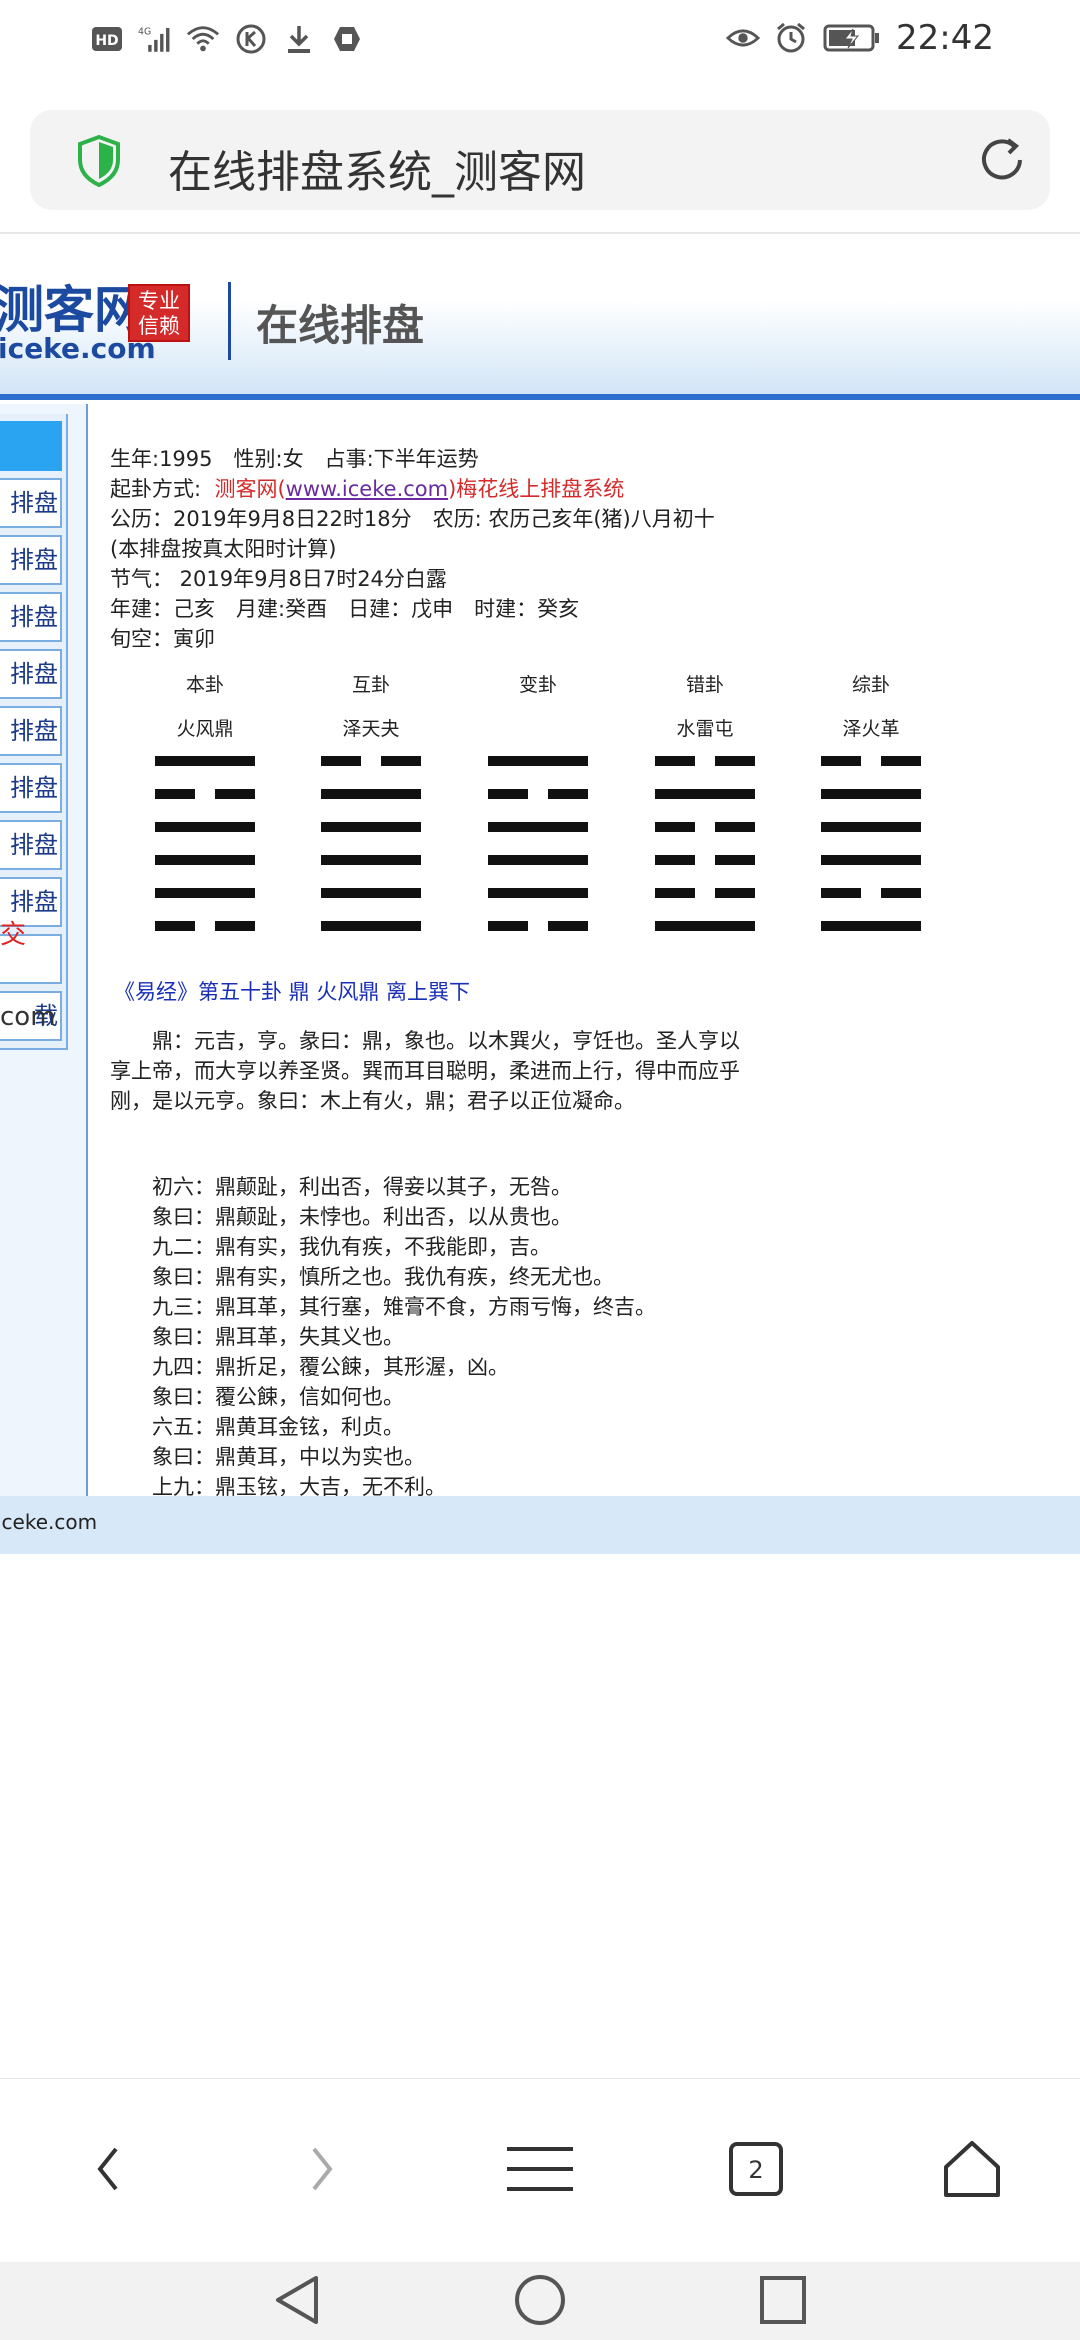 This screenshot has width=1080, height=2340. I want to click on menu-button, so click(540, 2169).